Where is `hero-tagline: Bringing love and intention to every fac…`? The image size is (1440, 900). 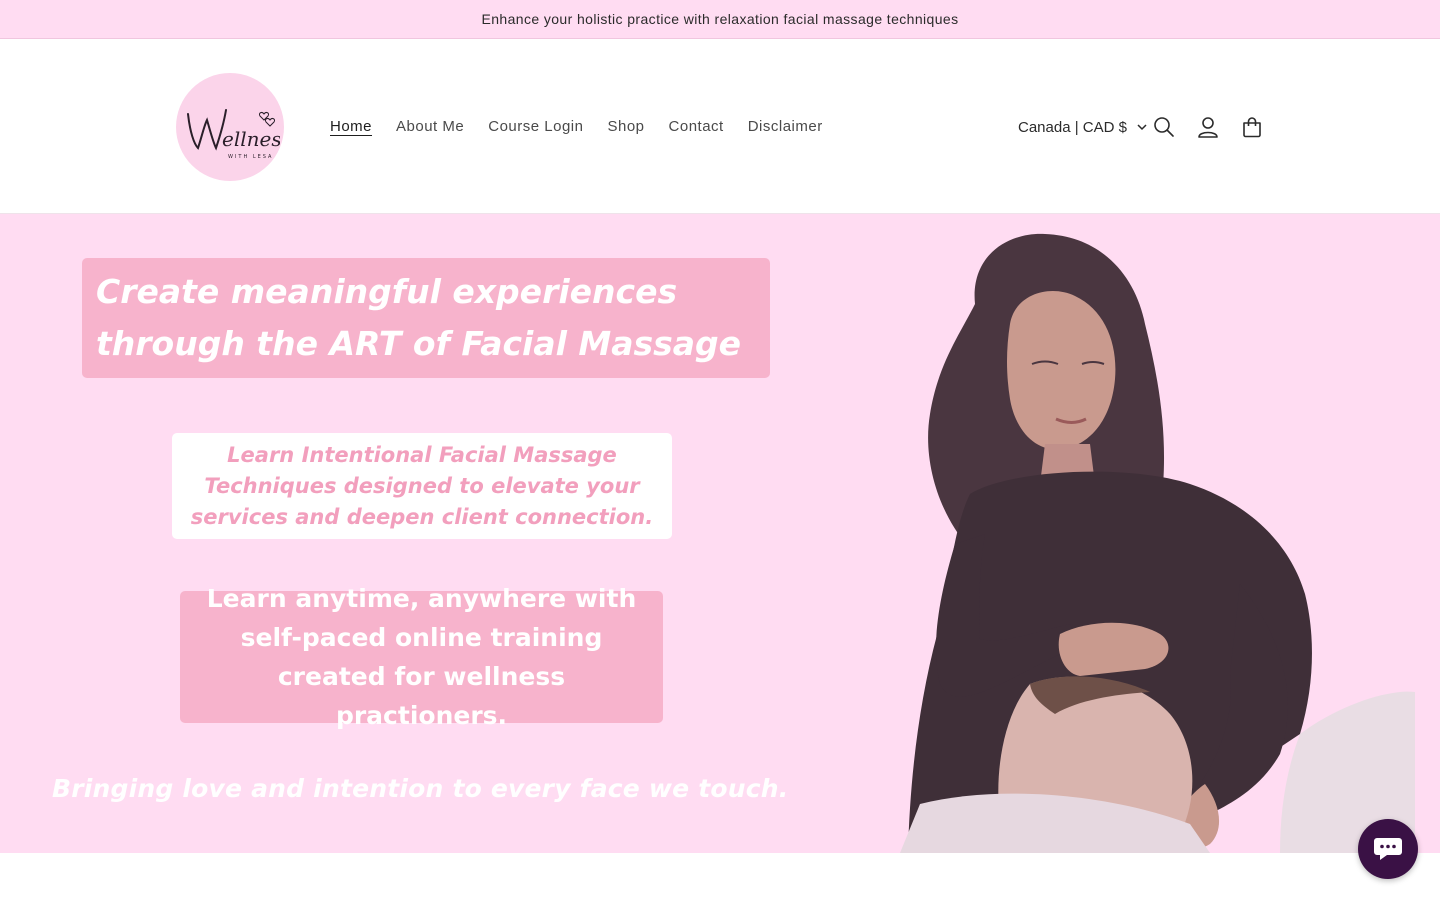
hero-tagline: Bringing love and intention to every fac… is located at coordinates (420, 788).